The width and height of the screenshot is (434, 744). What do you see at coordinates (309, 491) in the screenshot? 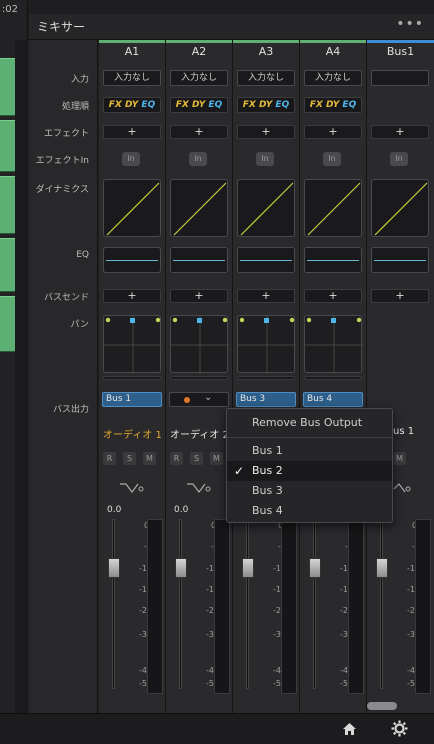
I see `menu-item-bus-3: Bus 3` at bounding box center [309, 491].